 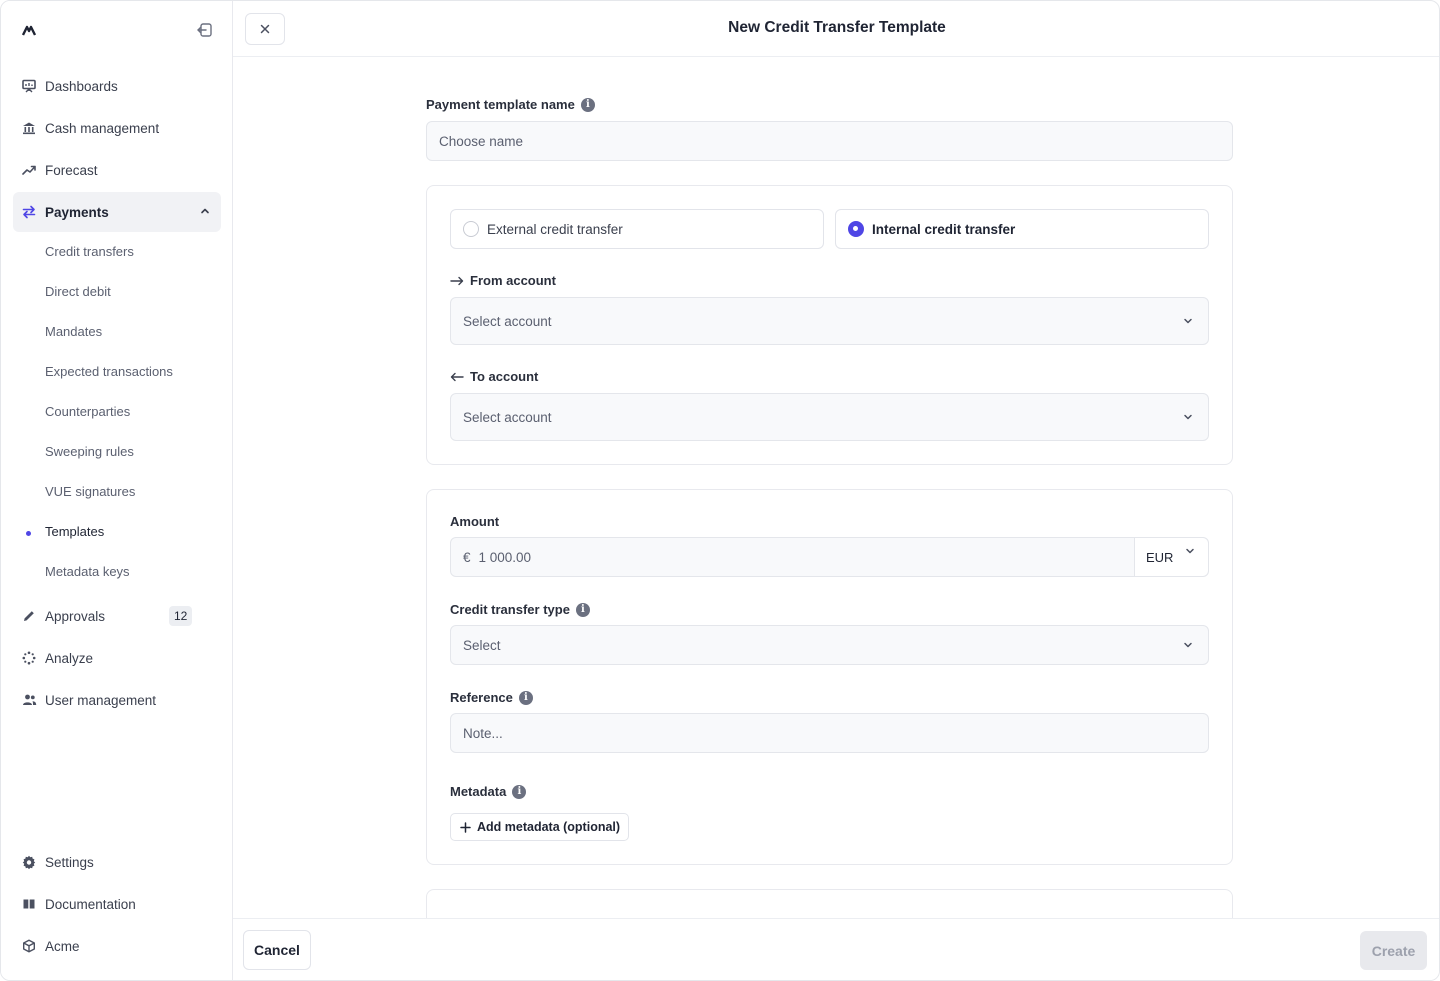 I want to click on sidebar-item-user-management: User management, so click(x=117, y=700).